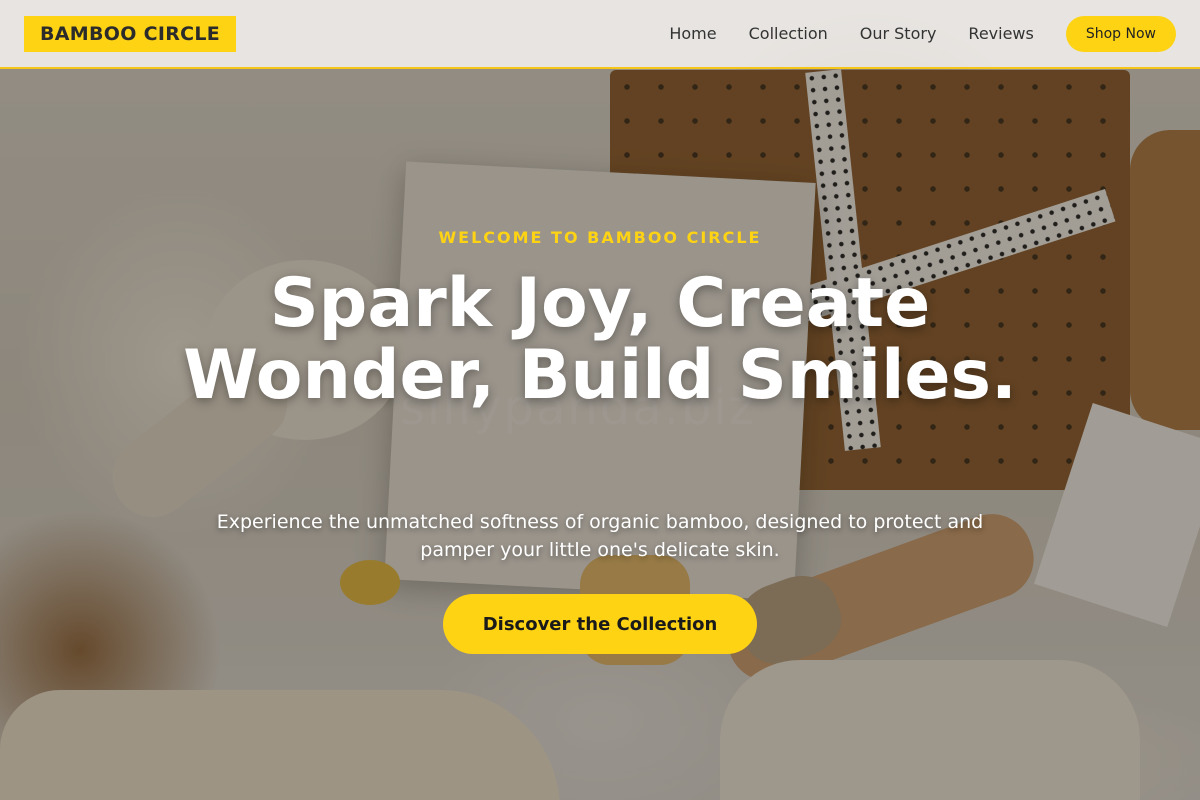 This screenshot has height=800, width=1200. What do you see at coordinates (788, 33) in the screenshot?
I see `nav-collection-link: Collection` at bounding box center [788, 33].